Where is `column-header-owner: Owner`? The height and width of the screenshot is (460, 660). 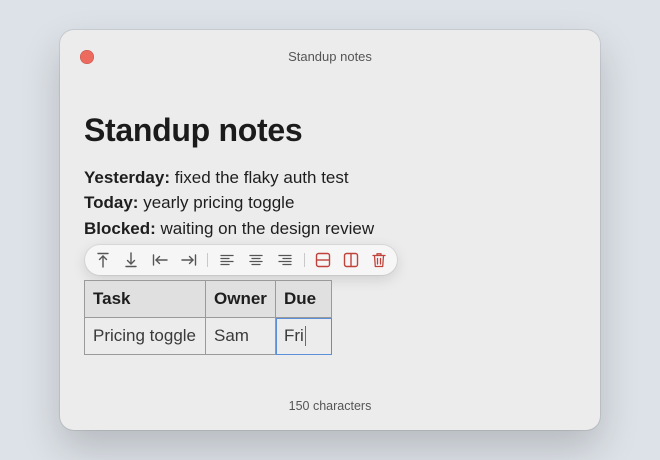 column-header-owner: Owner is located at coordinates (240, 299).